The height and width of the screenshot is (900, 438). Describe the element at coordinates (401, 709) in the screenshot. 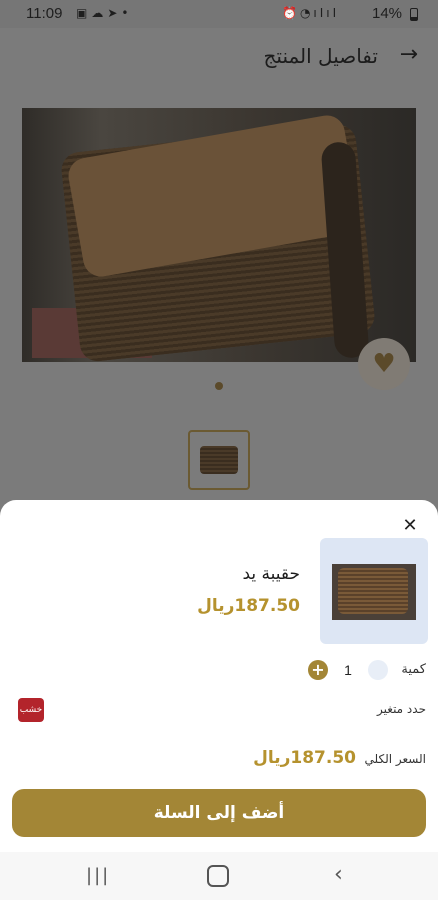

I see `variant-label: حدد متغير` at that location.